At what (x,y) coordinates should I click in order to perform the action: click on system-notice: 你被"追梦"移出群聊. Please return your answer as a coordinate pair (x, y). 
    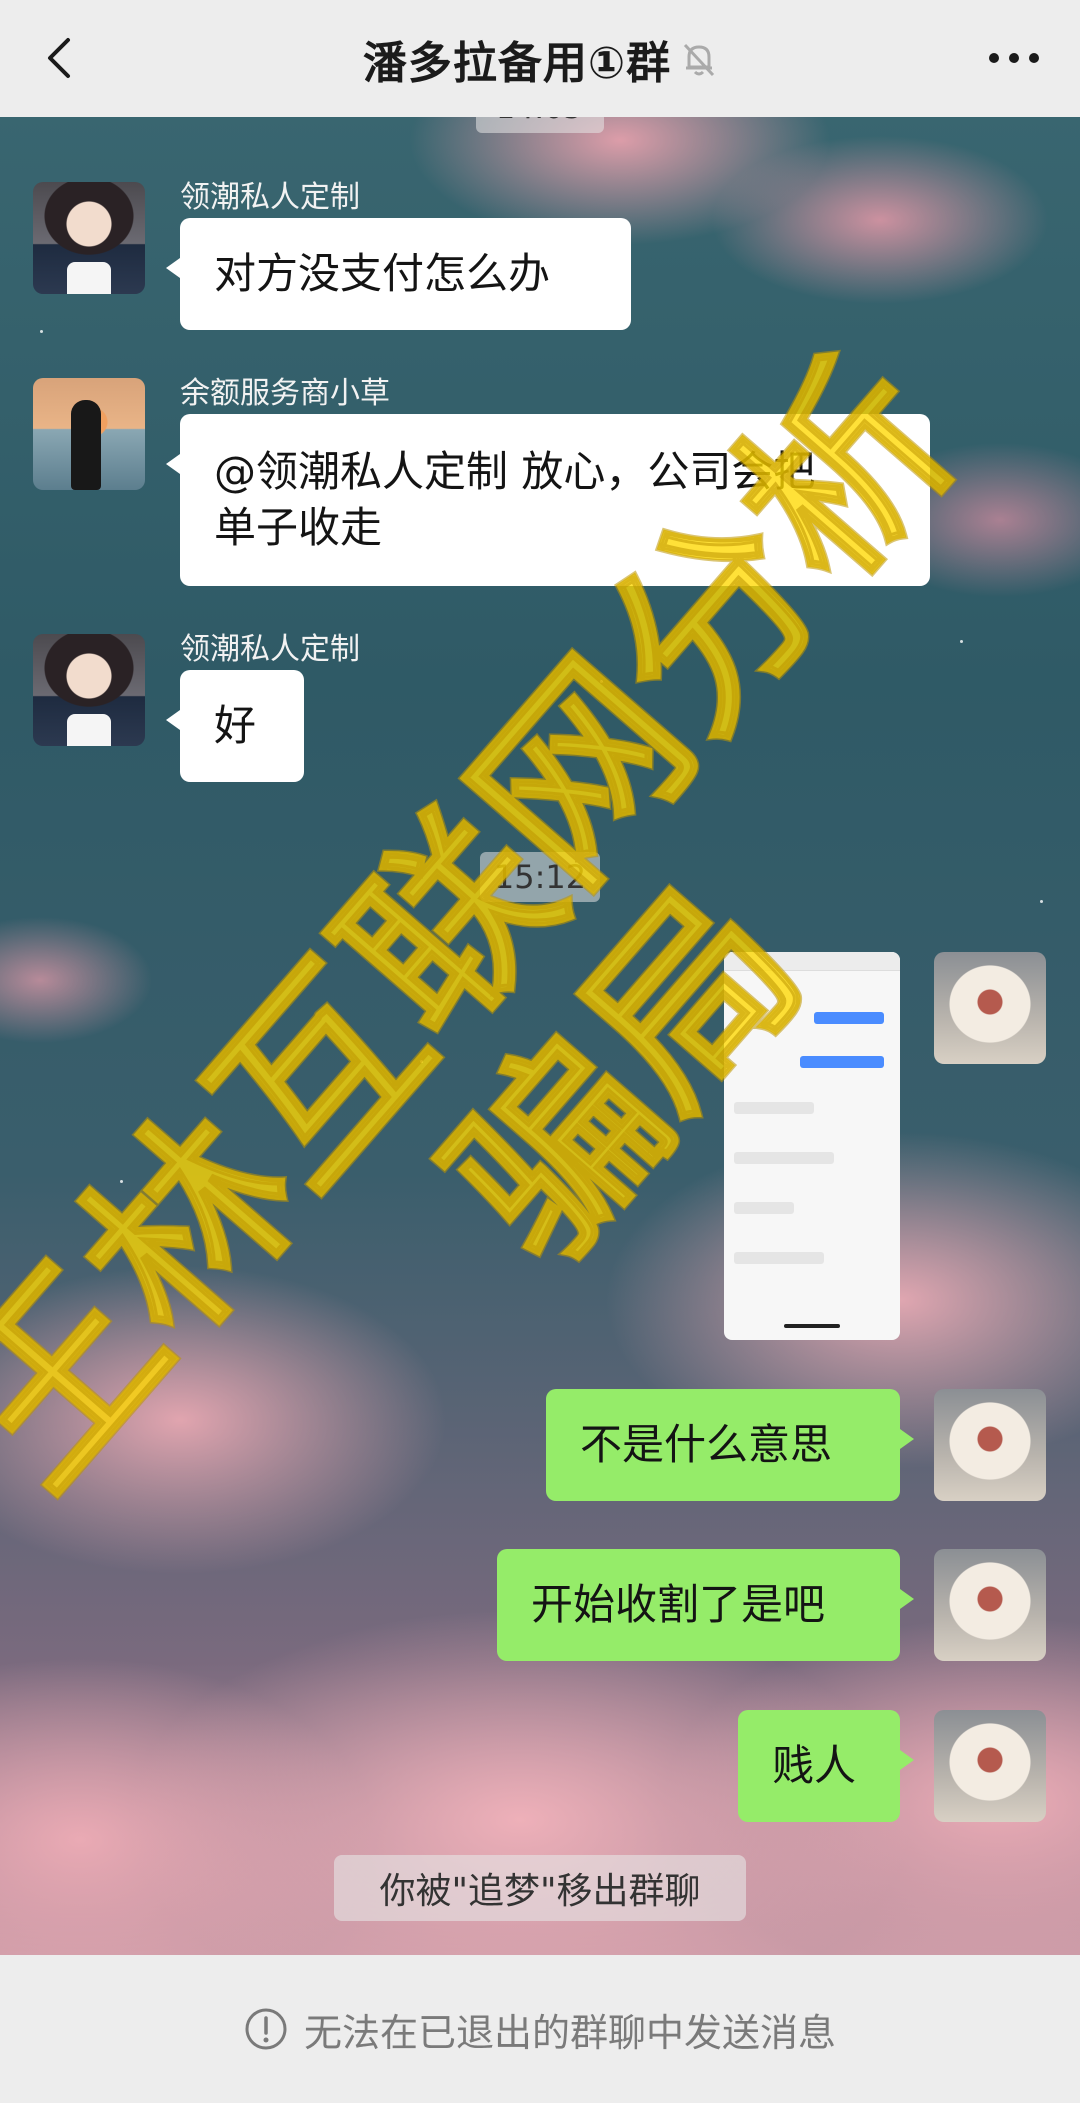
    Looking at the image, I should click on (540, 1888).